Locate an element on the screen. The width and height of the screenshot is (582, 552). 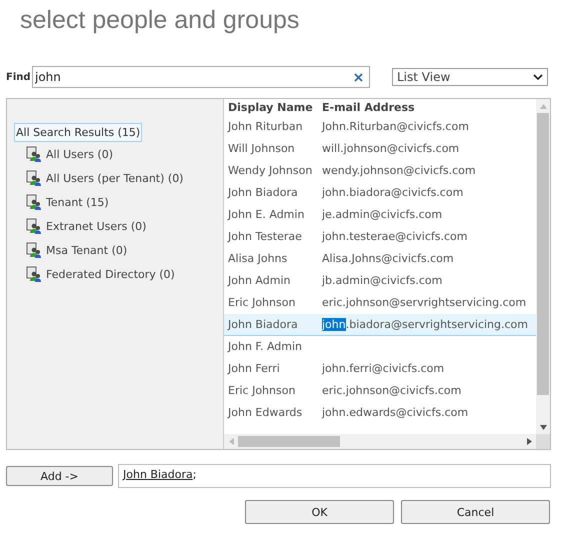
table-cell-text: Wendy Johnson is located at coordinates (270, 171).